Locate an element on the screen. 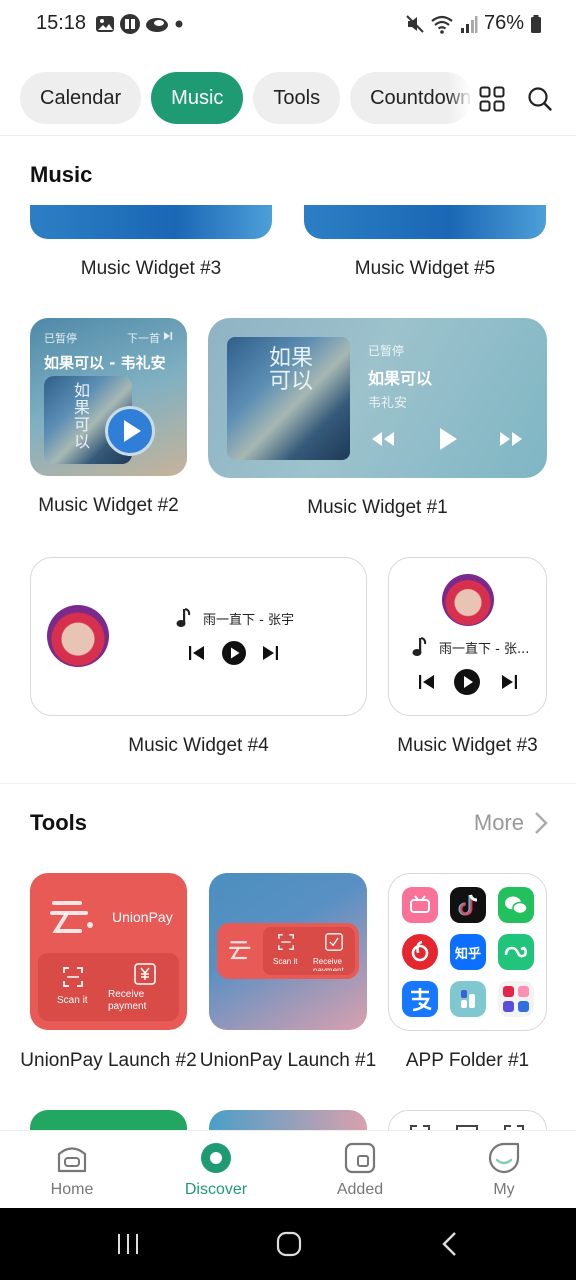  widget4-avatar is located at coordinates (78, 636).